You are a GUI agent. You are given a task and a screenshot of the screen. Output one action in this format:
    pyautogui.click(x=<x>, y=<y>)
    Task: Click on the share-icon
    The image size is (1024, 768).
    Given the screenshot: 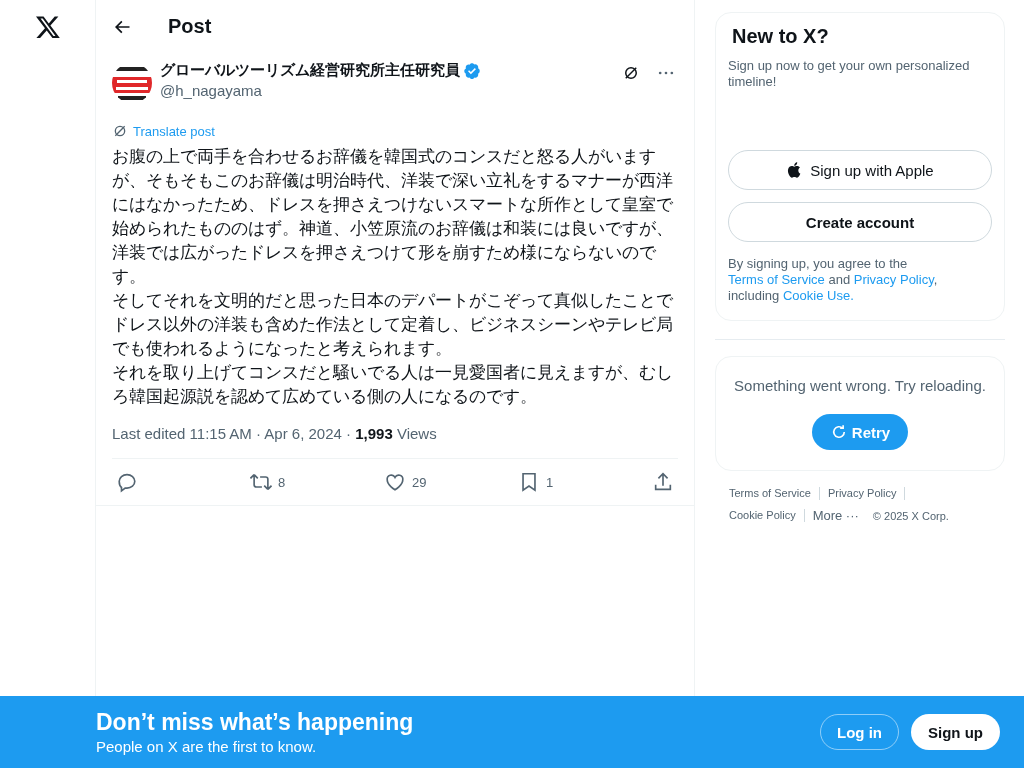 What is the action you would take?
    pyautogui.click(x=663, y=482)
    